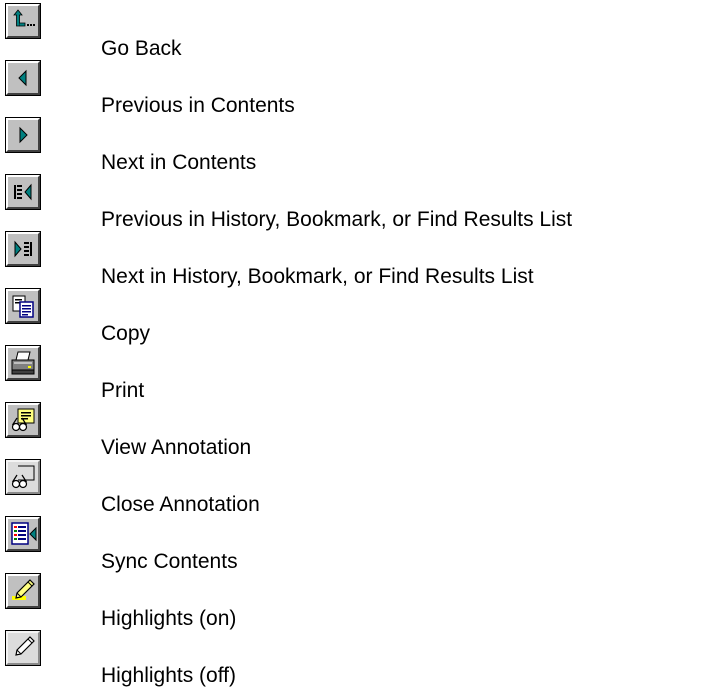 The height and width of the screenshot is (694, 703). Describe the element at coordinates (169, 561) in the screenshot. I see `sync-contents-label: Sync Contents` at that location.